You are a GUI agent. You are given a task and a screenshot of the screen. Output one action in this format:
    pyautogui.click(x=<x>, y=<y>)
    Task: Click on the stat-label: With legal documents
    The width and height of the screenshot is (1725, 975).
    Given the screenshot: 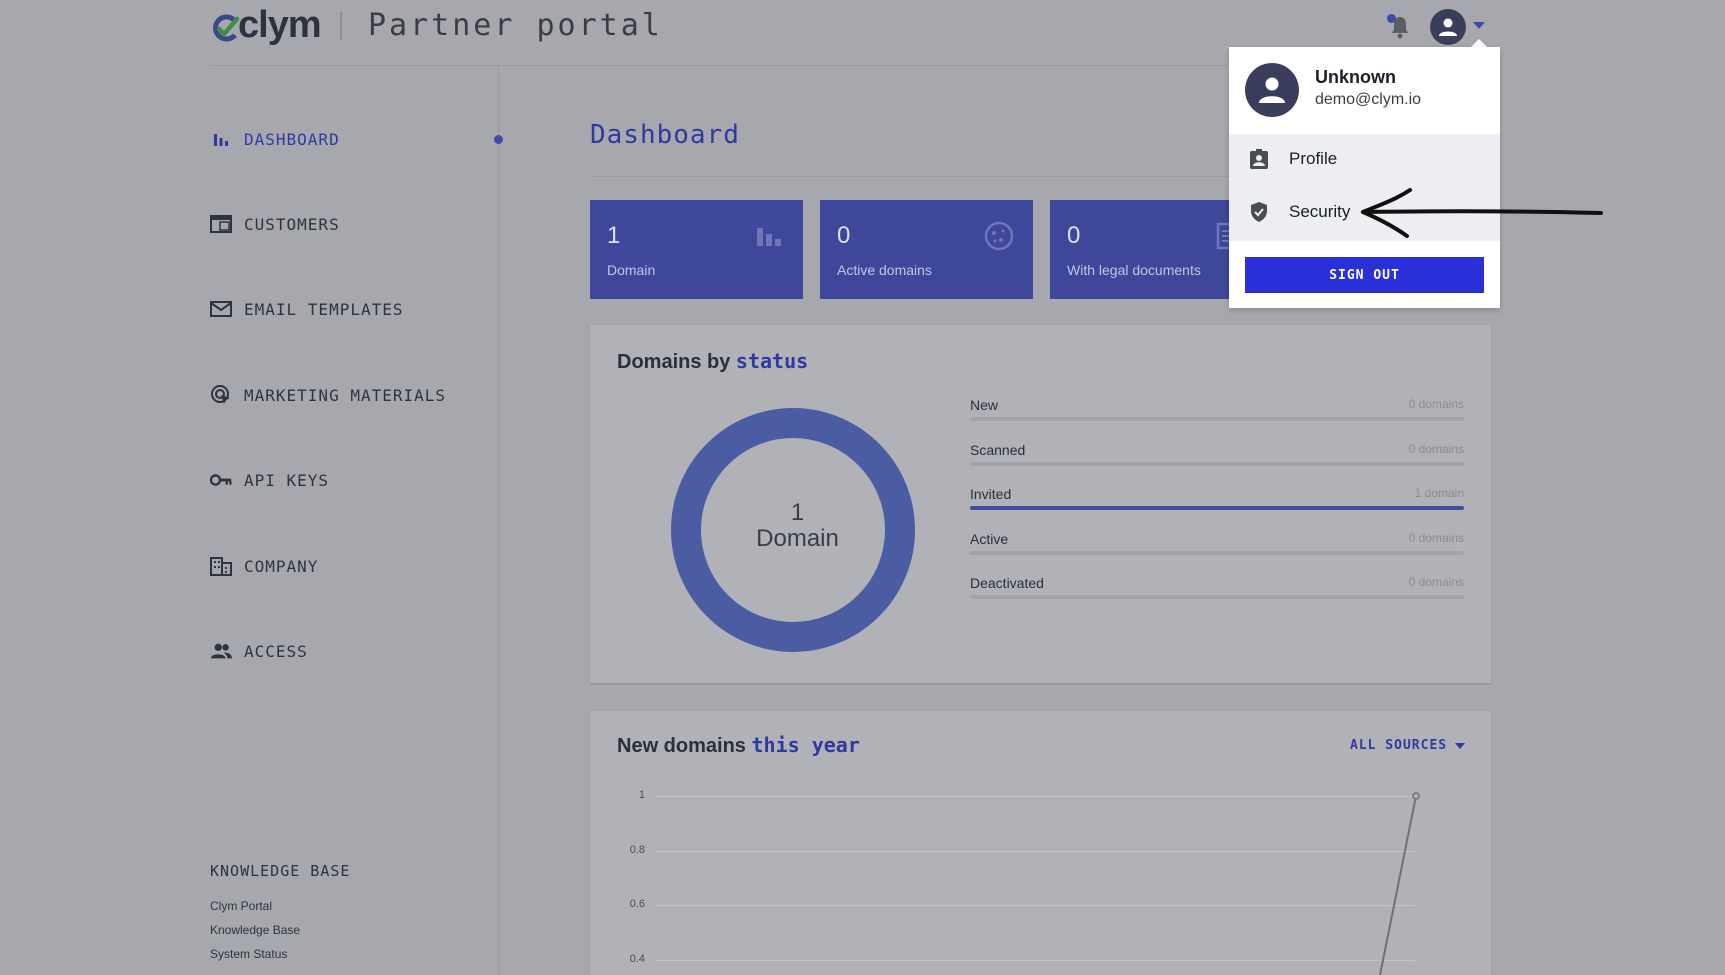 What is the action you would take?
    pyautogui.click(x=1134, y=270)
    